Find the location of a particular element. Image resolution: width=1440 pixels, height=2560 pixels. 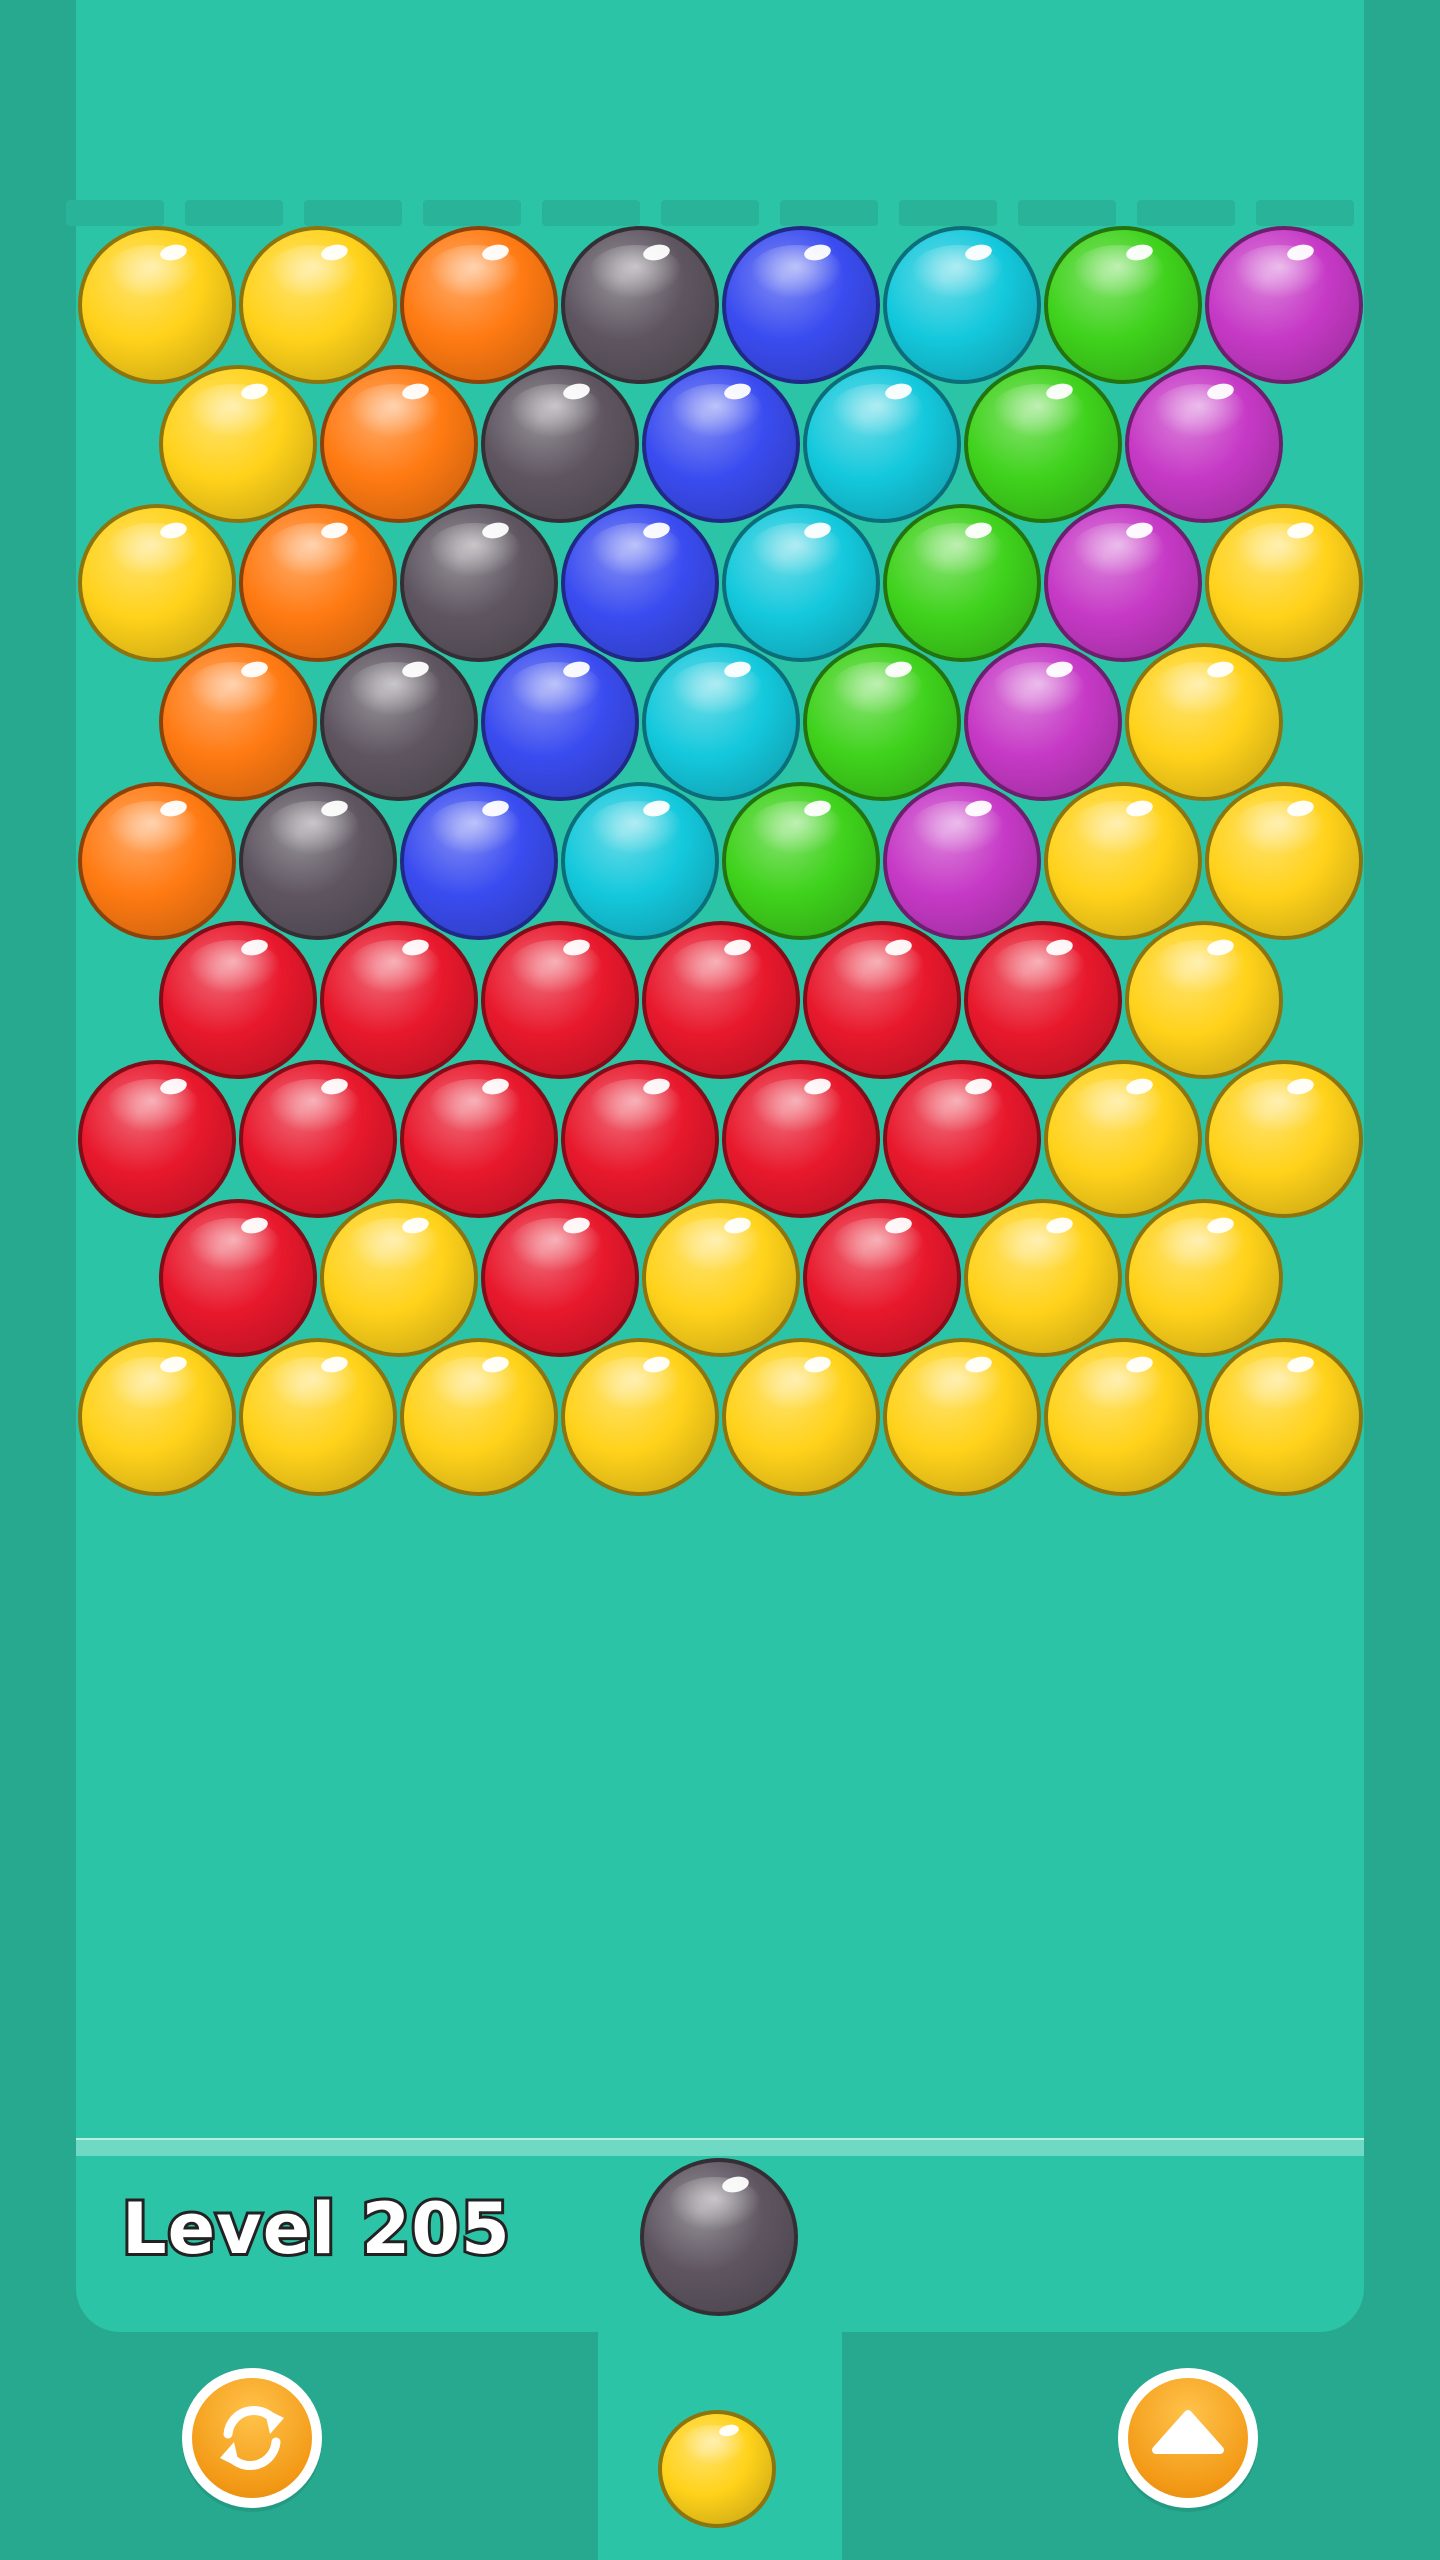

chevron-up-icon is located at coordinates (1188, 2432).